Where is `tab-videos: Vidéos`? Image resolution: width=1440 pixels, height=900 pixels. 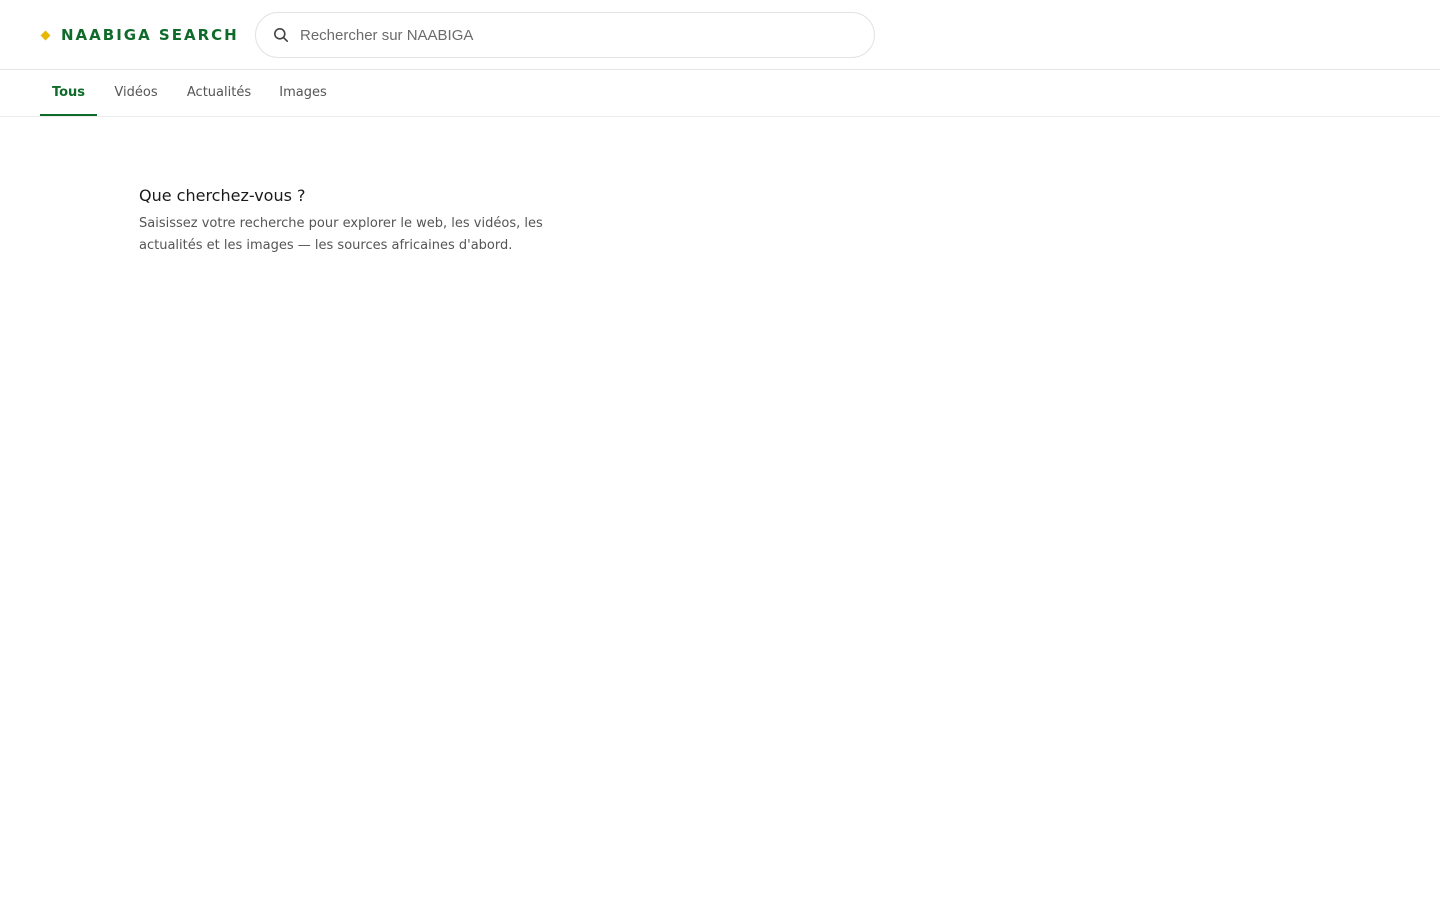 tab-videos: Vidéos is located at coordinates (136, 93).